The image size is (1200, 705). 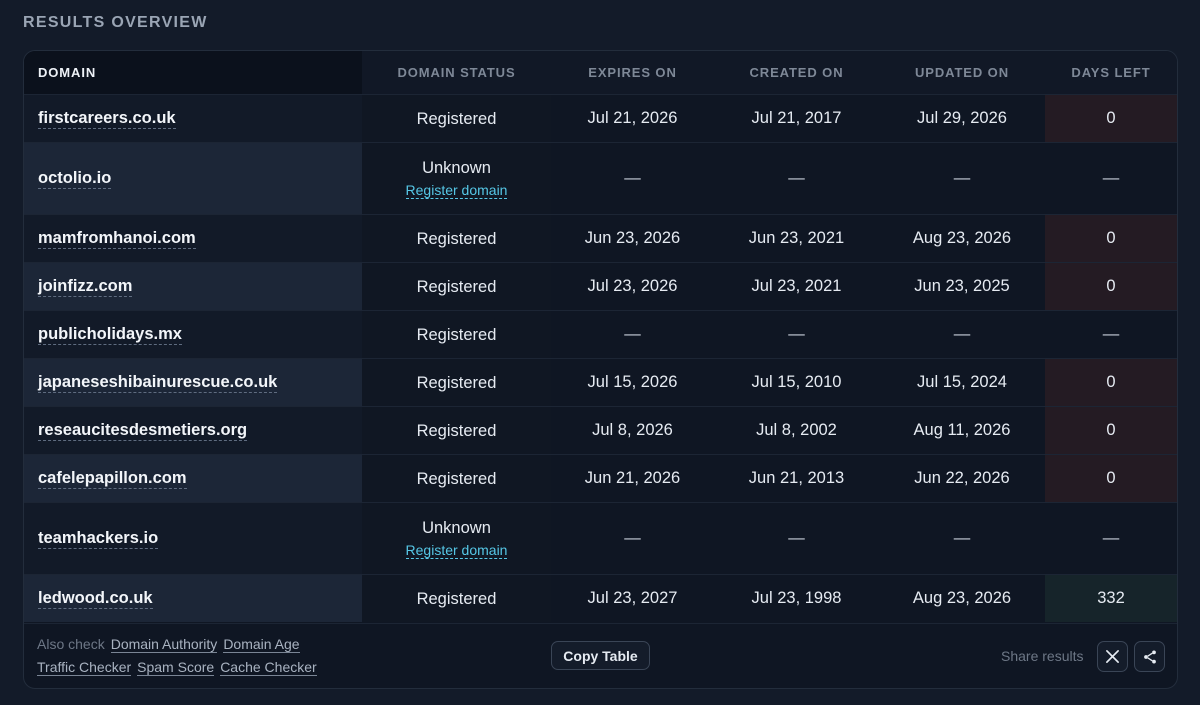 I want to click on created-cell: Jul 23, 1998, so click(x=796, y=598).